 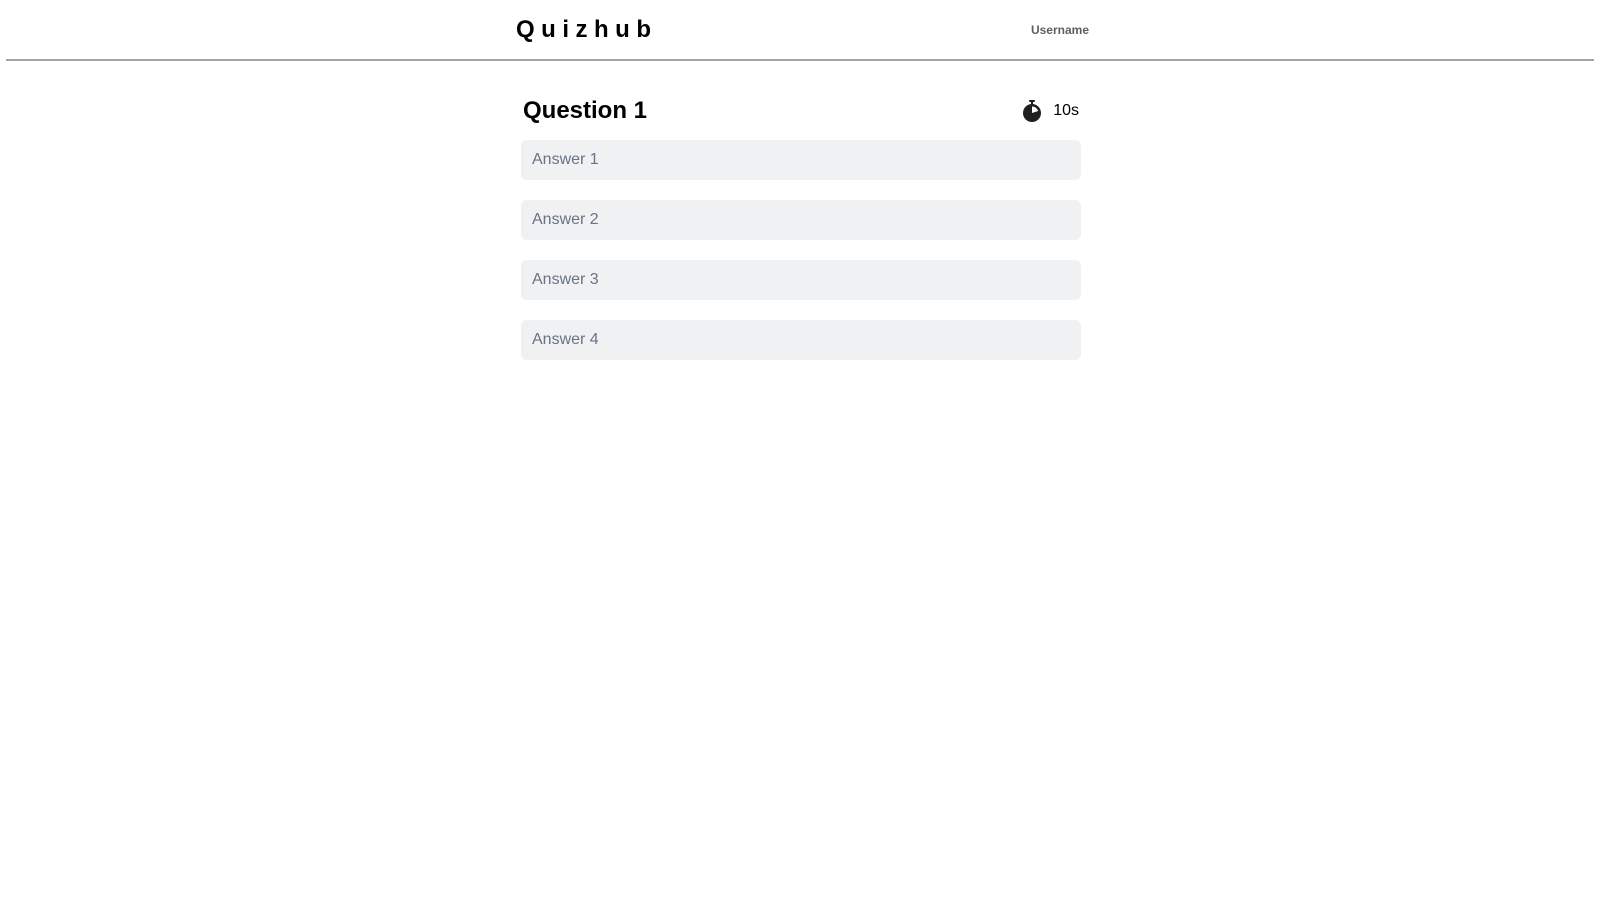 What do you see at coordinates (1050, 111) in the screenshot?
I see `question-timer: 10s` at bounding box center [1050, 111].